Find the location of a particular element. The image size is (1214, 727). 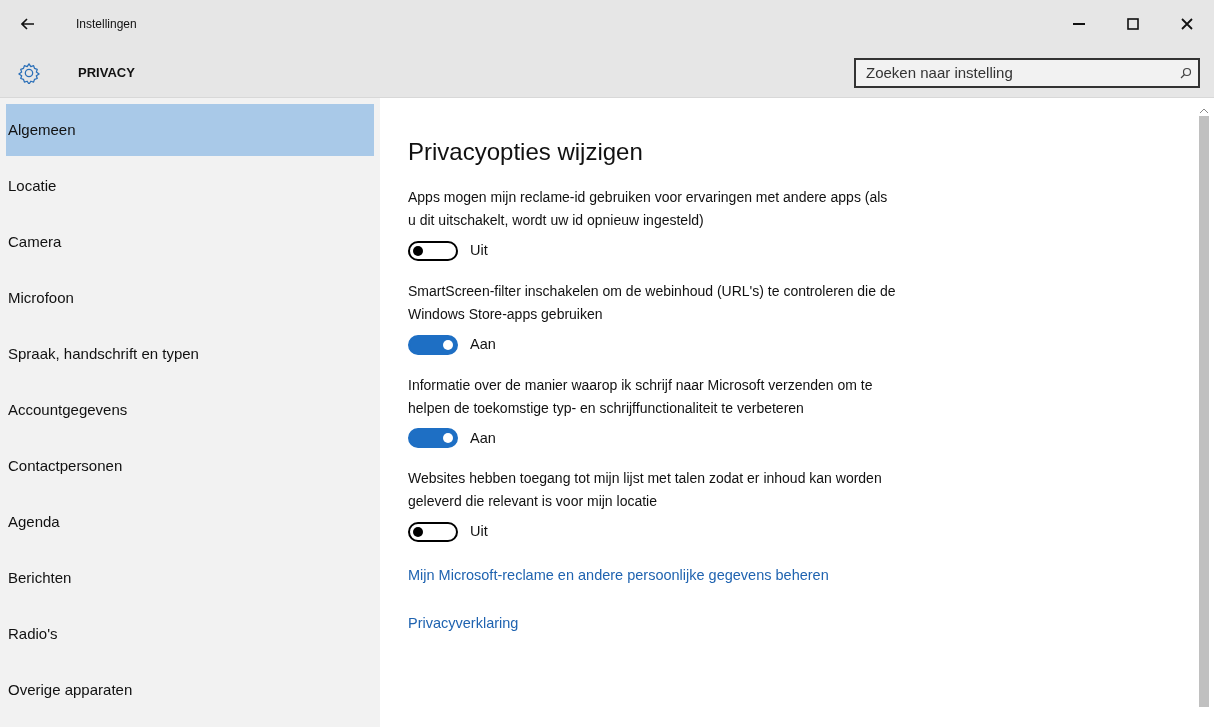

sidebar-item: Camera is located at coordinates (190, 242).